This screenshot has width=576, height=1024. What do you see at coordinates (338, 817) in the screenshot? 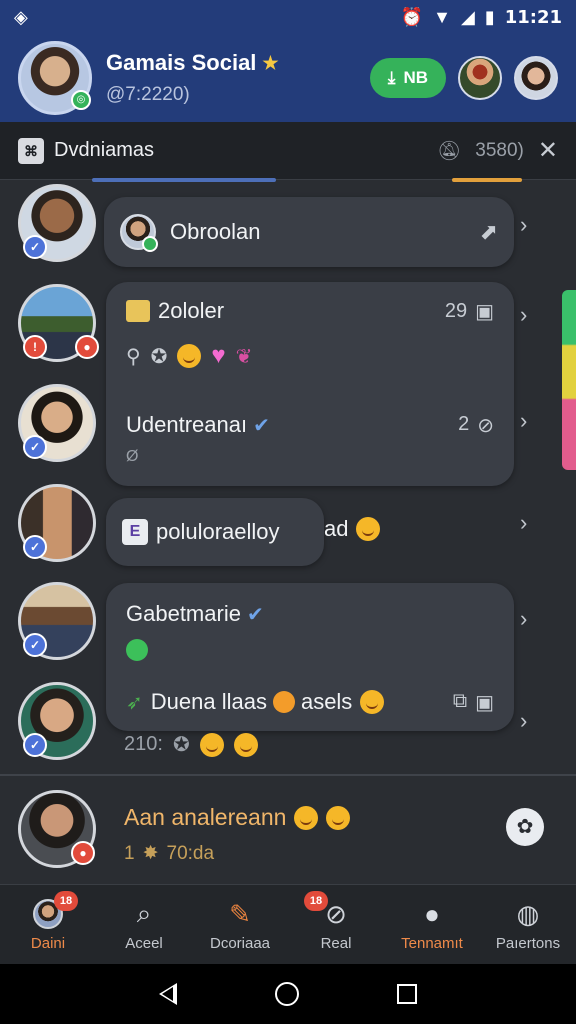
I see `heart-eyes-emoji-icon` at bounding box center [338, 817].